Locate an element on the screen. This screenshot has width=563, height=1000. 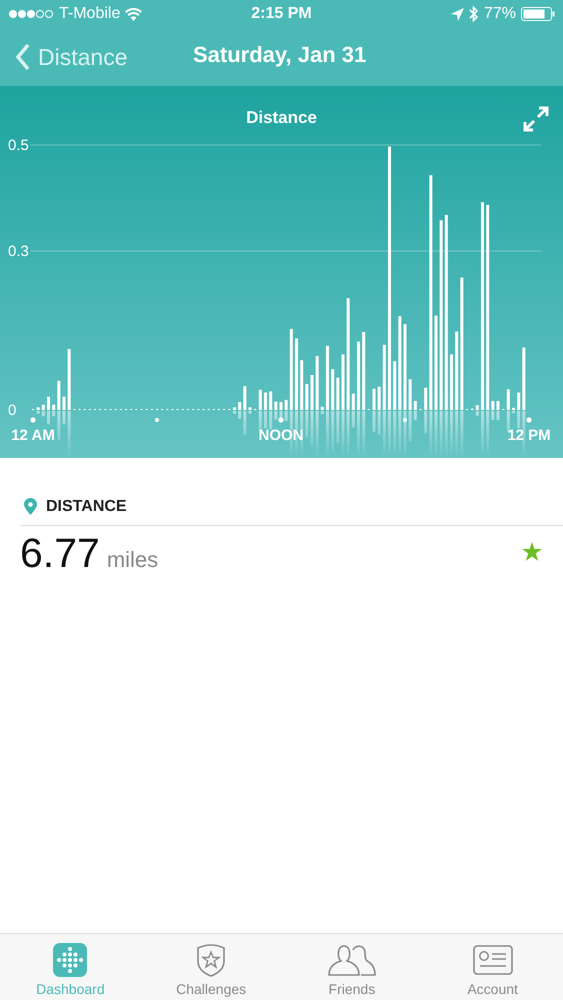
clock-time: 2:15 PM is located at coordinates (281, 14).